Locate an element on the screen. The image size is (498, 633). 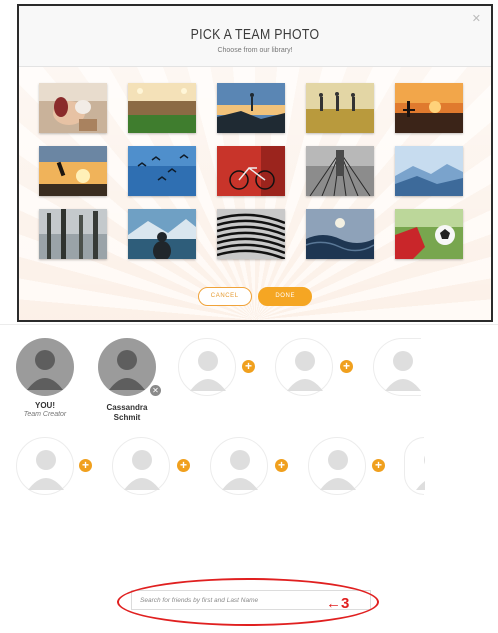
photo-birds-in-sky is located at coordinates (162, 171).